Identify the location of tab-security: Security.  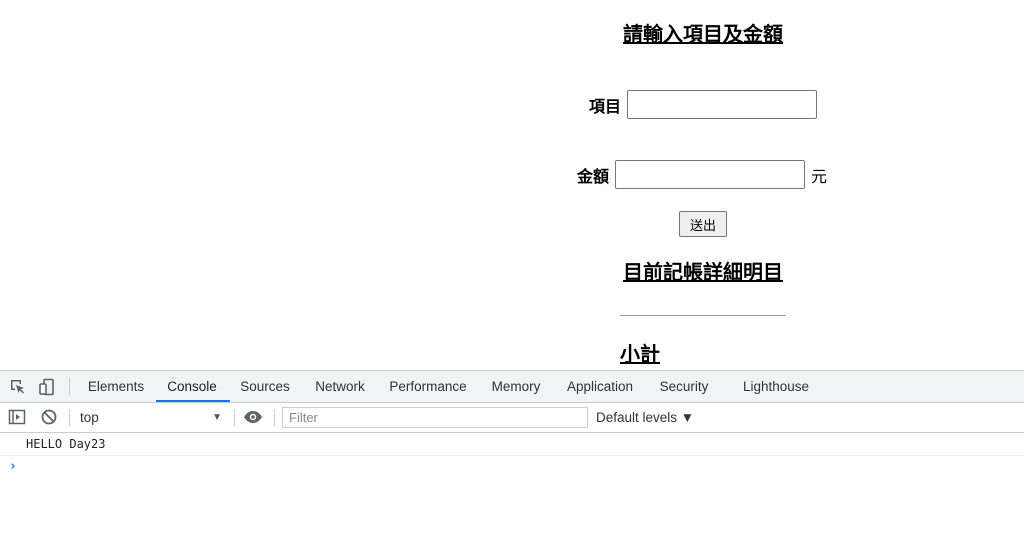
(684, 386).